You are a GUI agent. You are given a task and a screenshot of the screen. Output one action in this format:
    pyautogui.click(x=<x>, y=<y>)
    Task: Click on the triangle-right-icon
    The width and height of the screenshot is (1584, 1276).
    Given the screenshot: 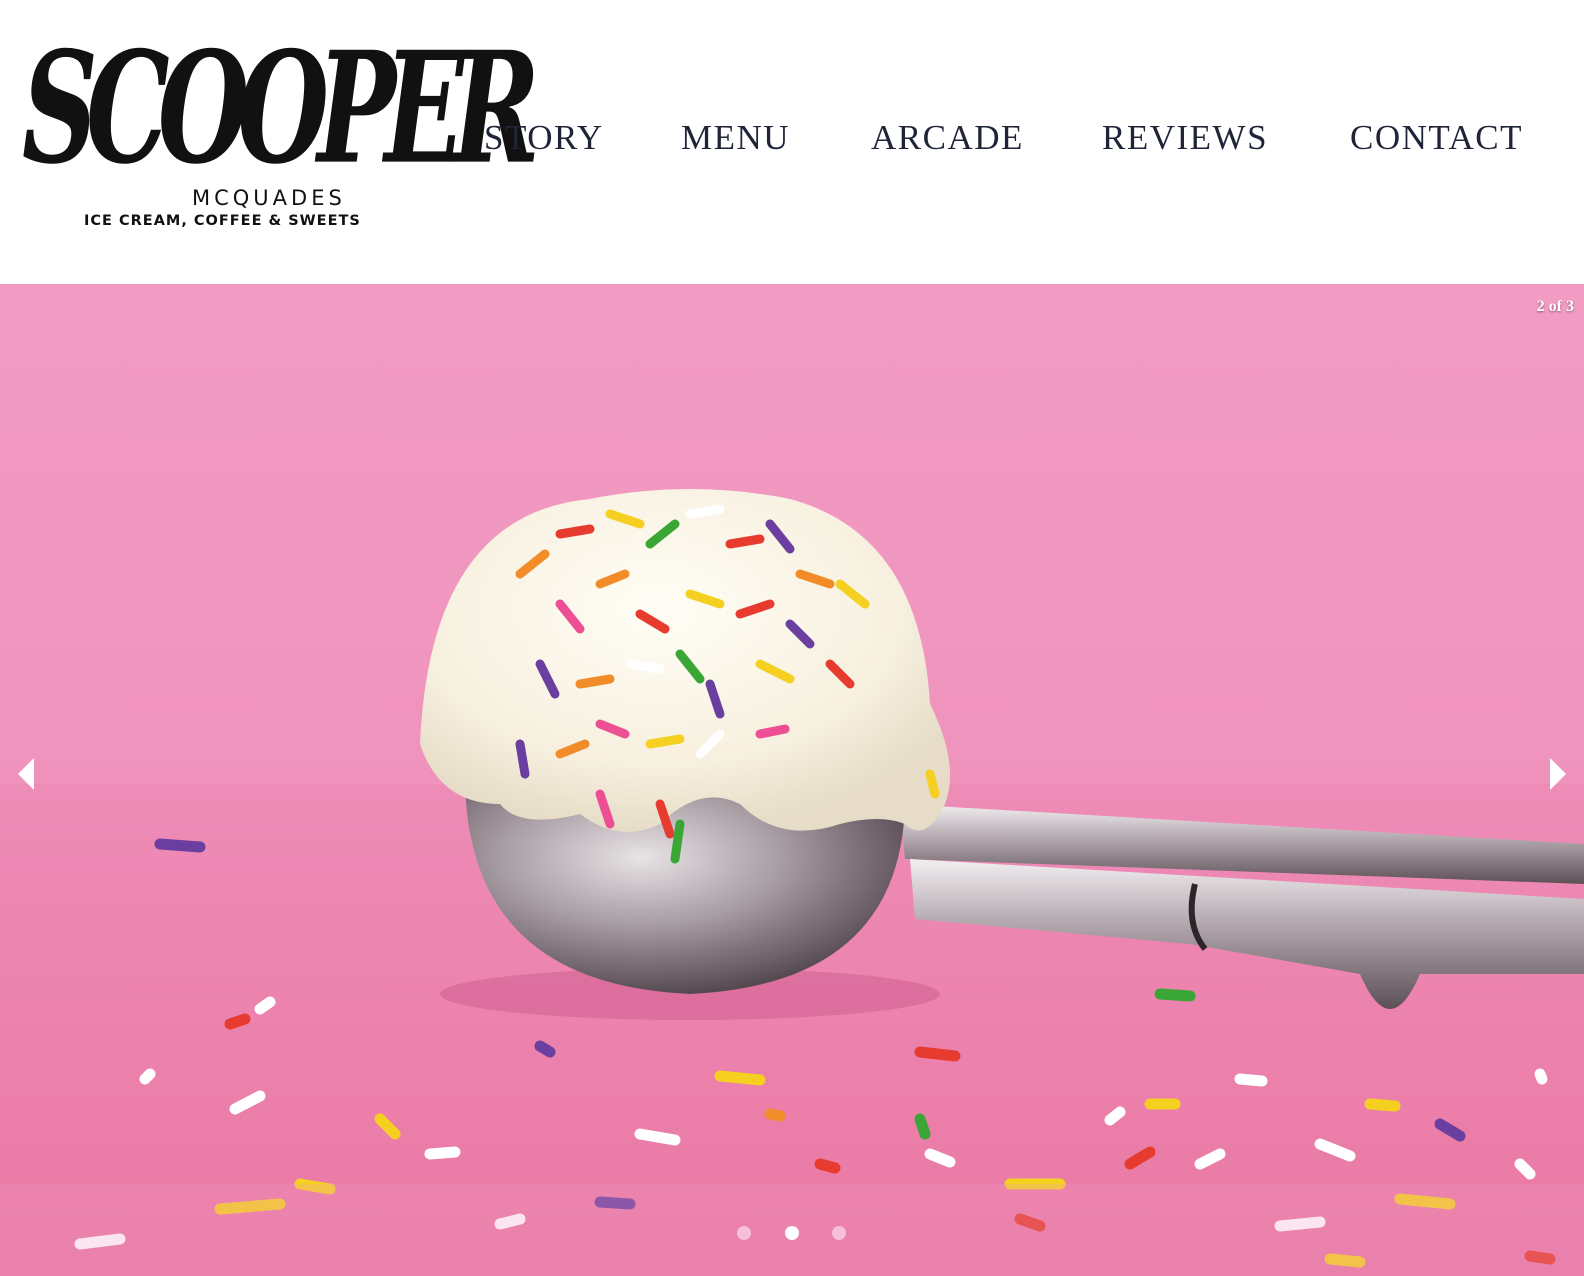 What is the action you would take?
    pyautogui.click(x=1558, y=774)
    